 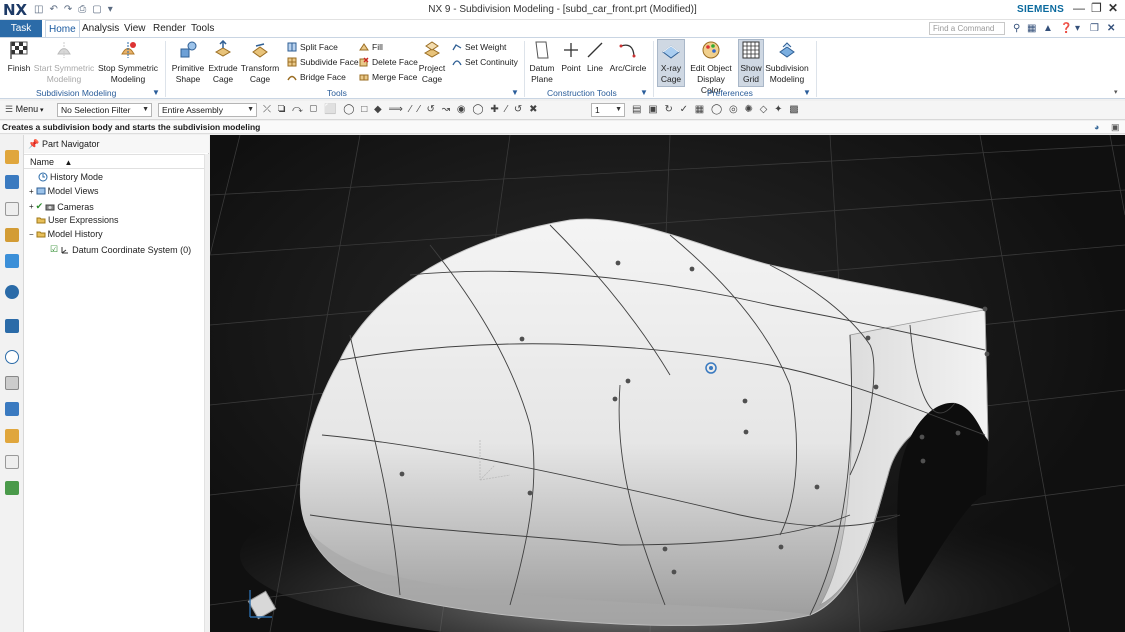 What do you see at coordinates (19, 57) in the screenshot?
I see `finish-button: Finish` at bounding box center [19, 57].